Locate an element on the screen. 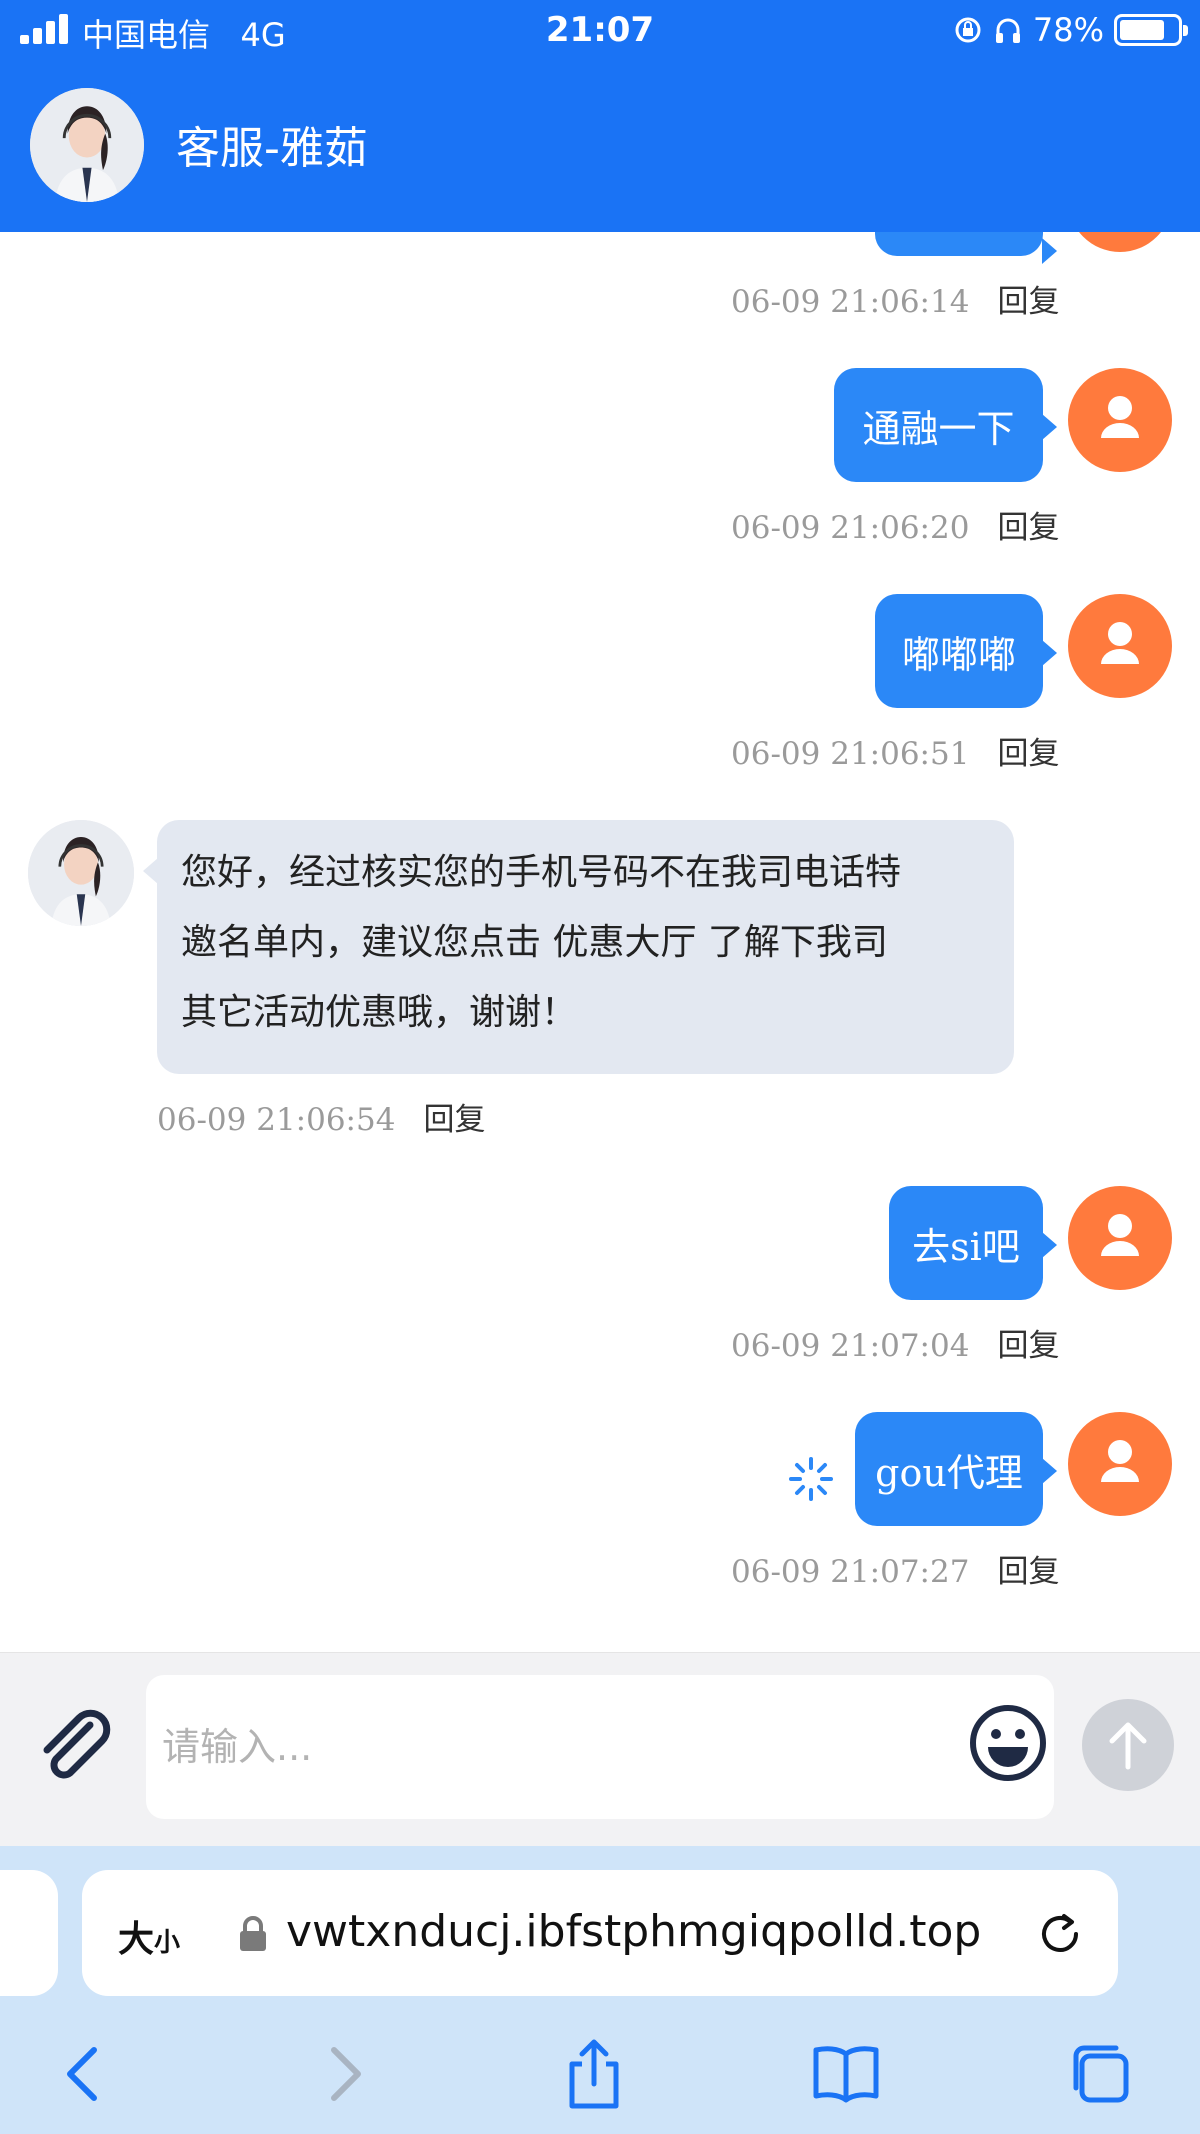  reload-icon is located at coordinates (1060, 1934).